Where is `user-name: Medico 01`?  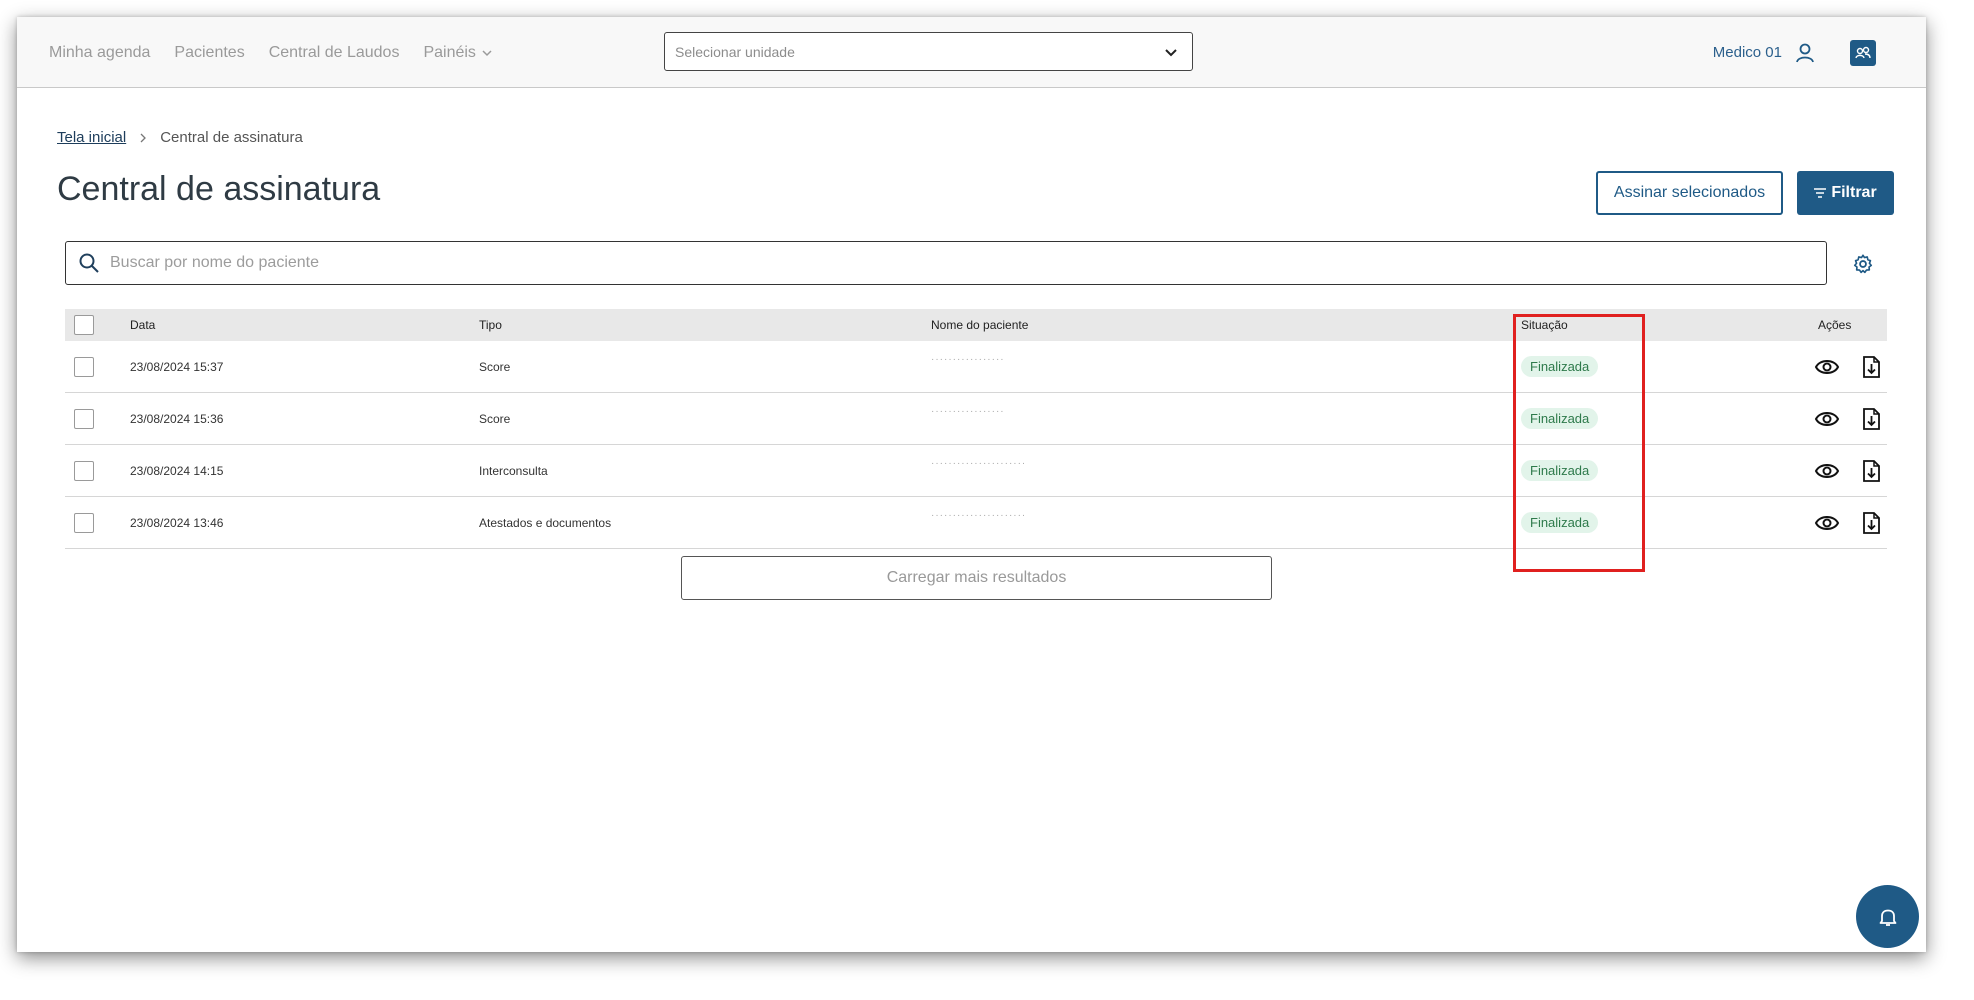 user-name: Medico 01 is located at coordinates (1747, 52).